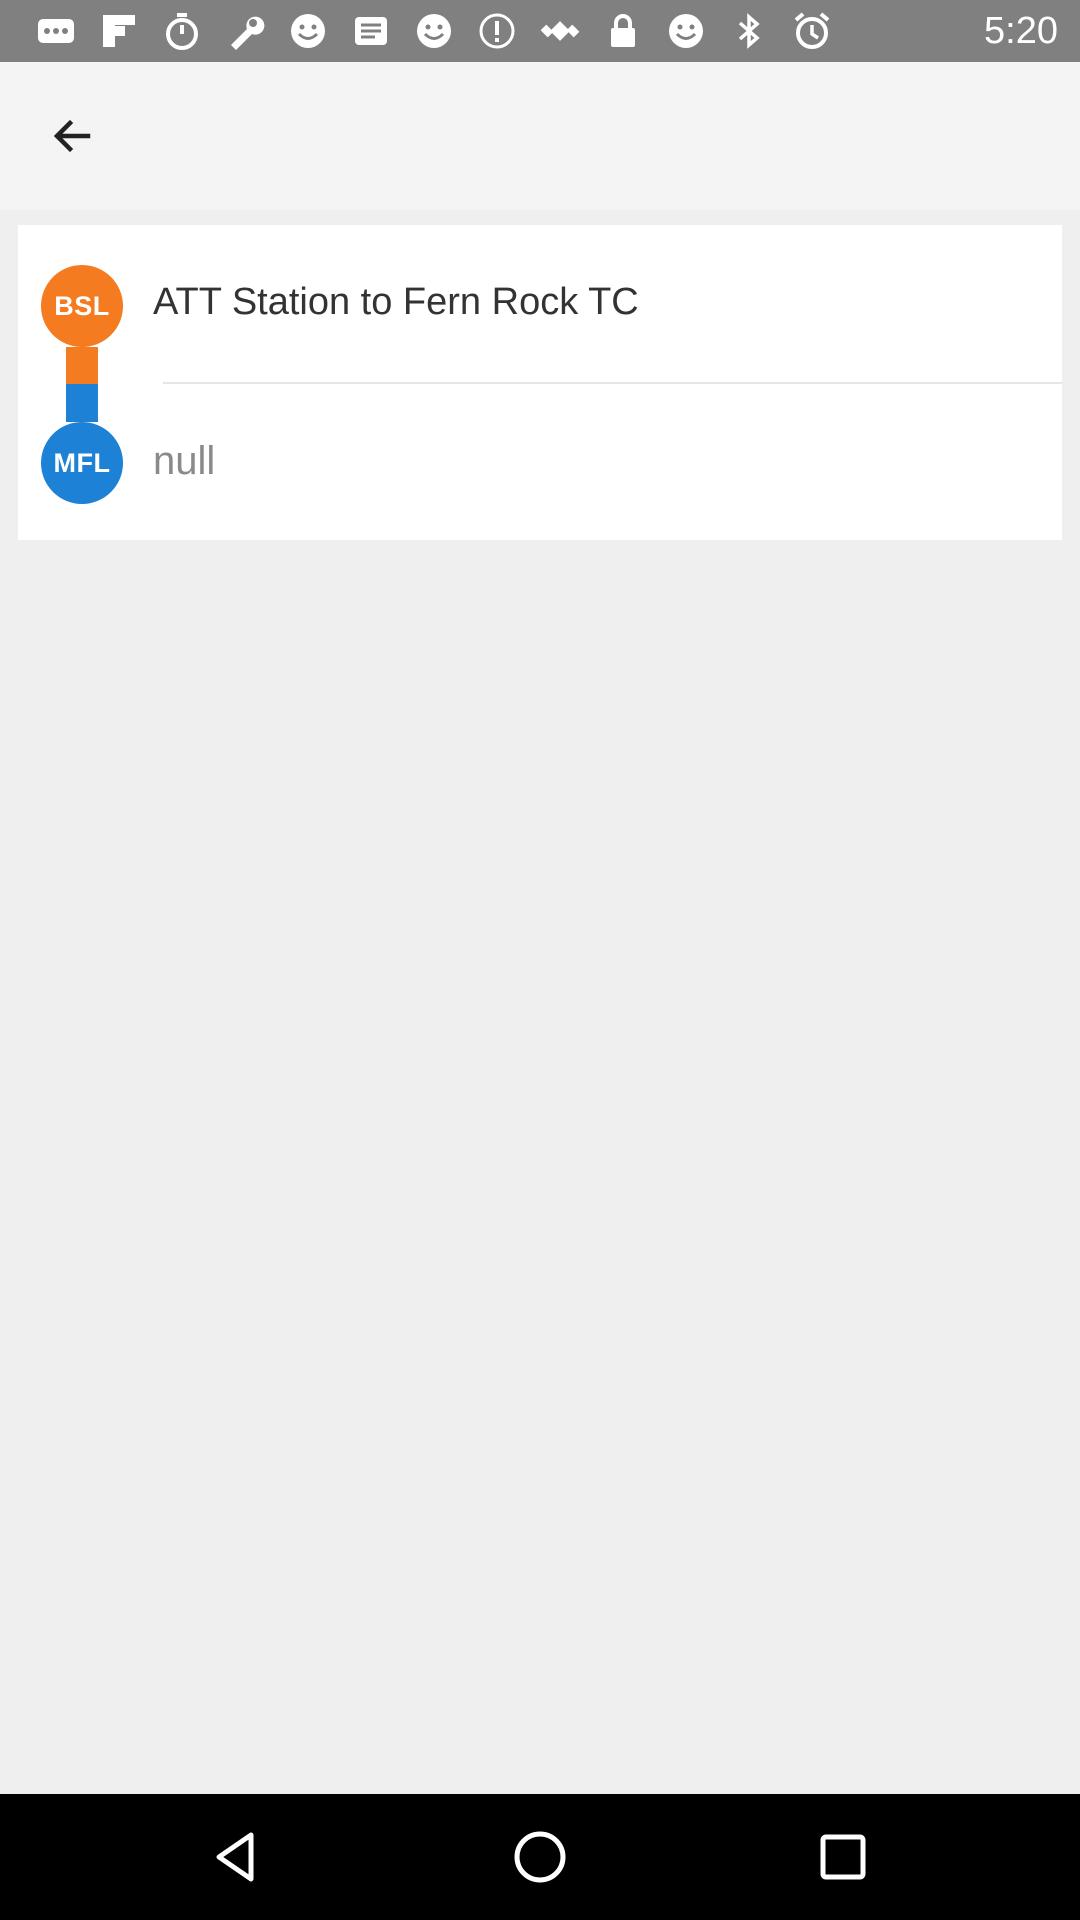  I want to click on status-bar: 5:20, so click(540, 31).